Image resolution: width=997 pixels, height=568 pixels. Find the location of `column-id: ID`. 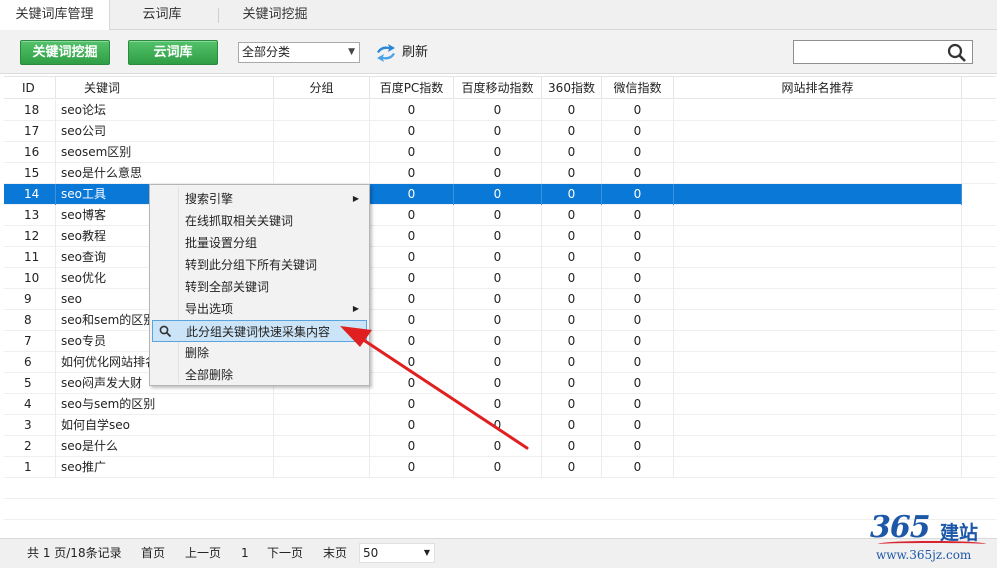

column-id: ID is located at coordinates (30, 88).